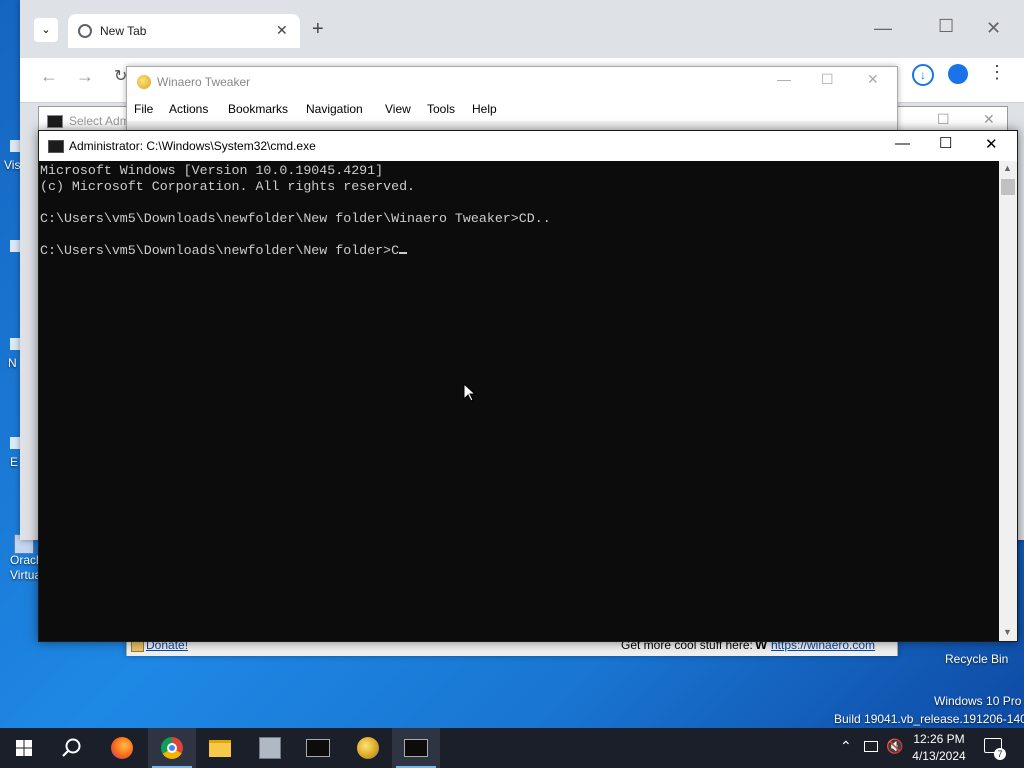  Describe the element at coordinates (902, 143) in the screenshot. I see `cmd-minimize-icon: —` at that location.